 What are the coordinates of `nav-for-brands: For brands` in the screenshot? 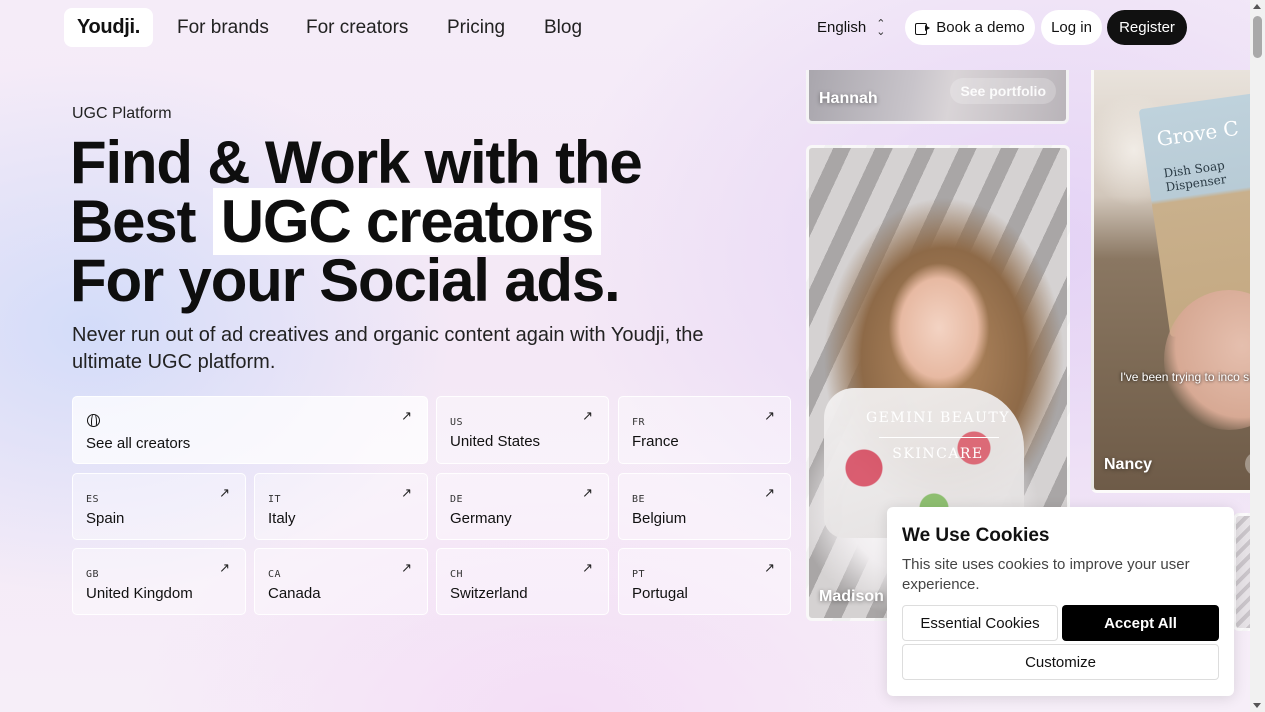 It's located at (223, 28).